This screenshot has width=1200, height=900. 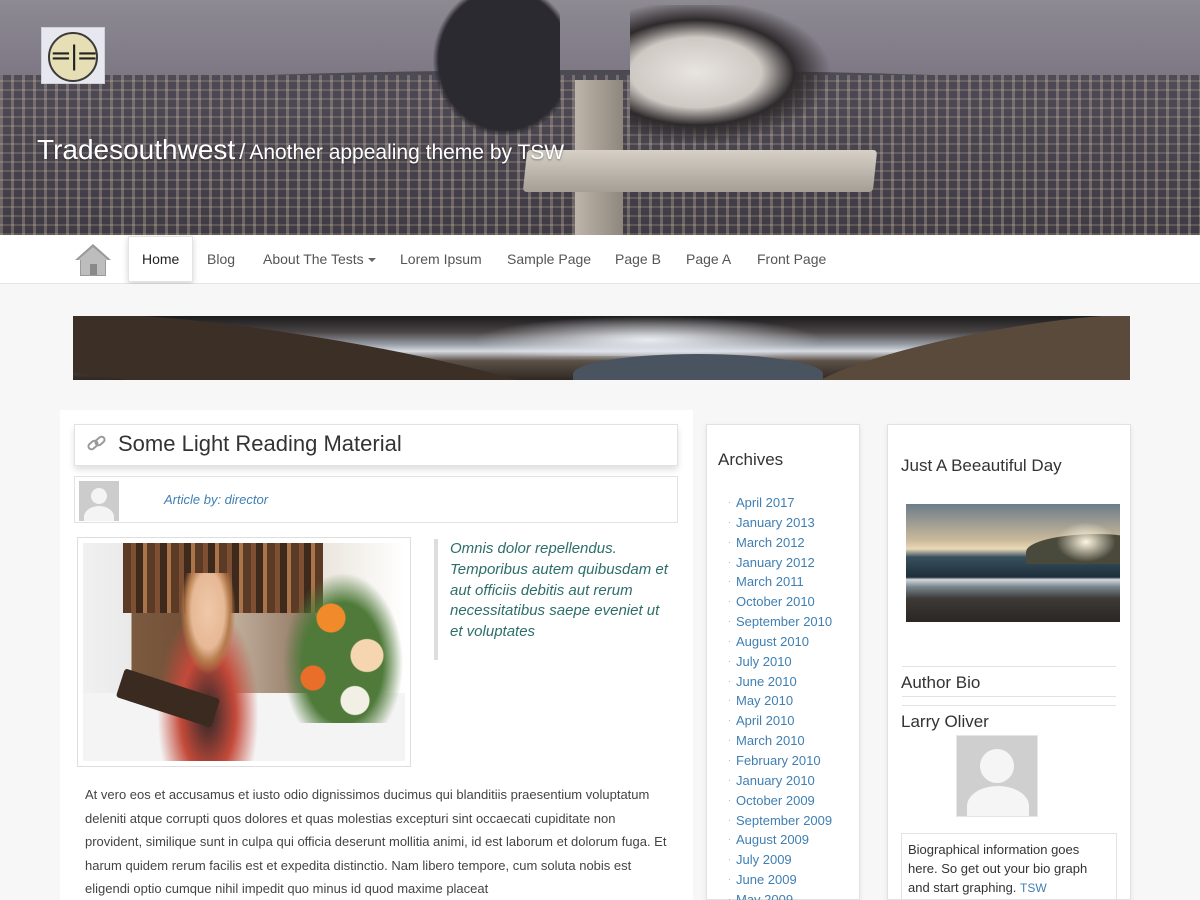 I want to click on nav-item-lorem-ipsum: Lorem Ipsum, so click(x=441, y=259).